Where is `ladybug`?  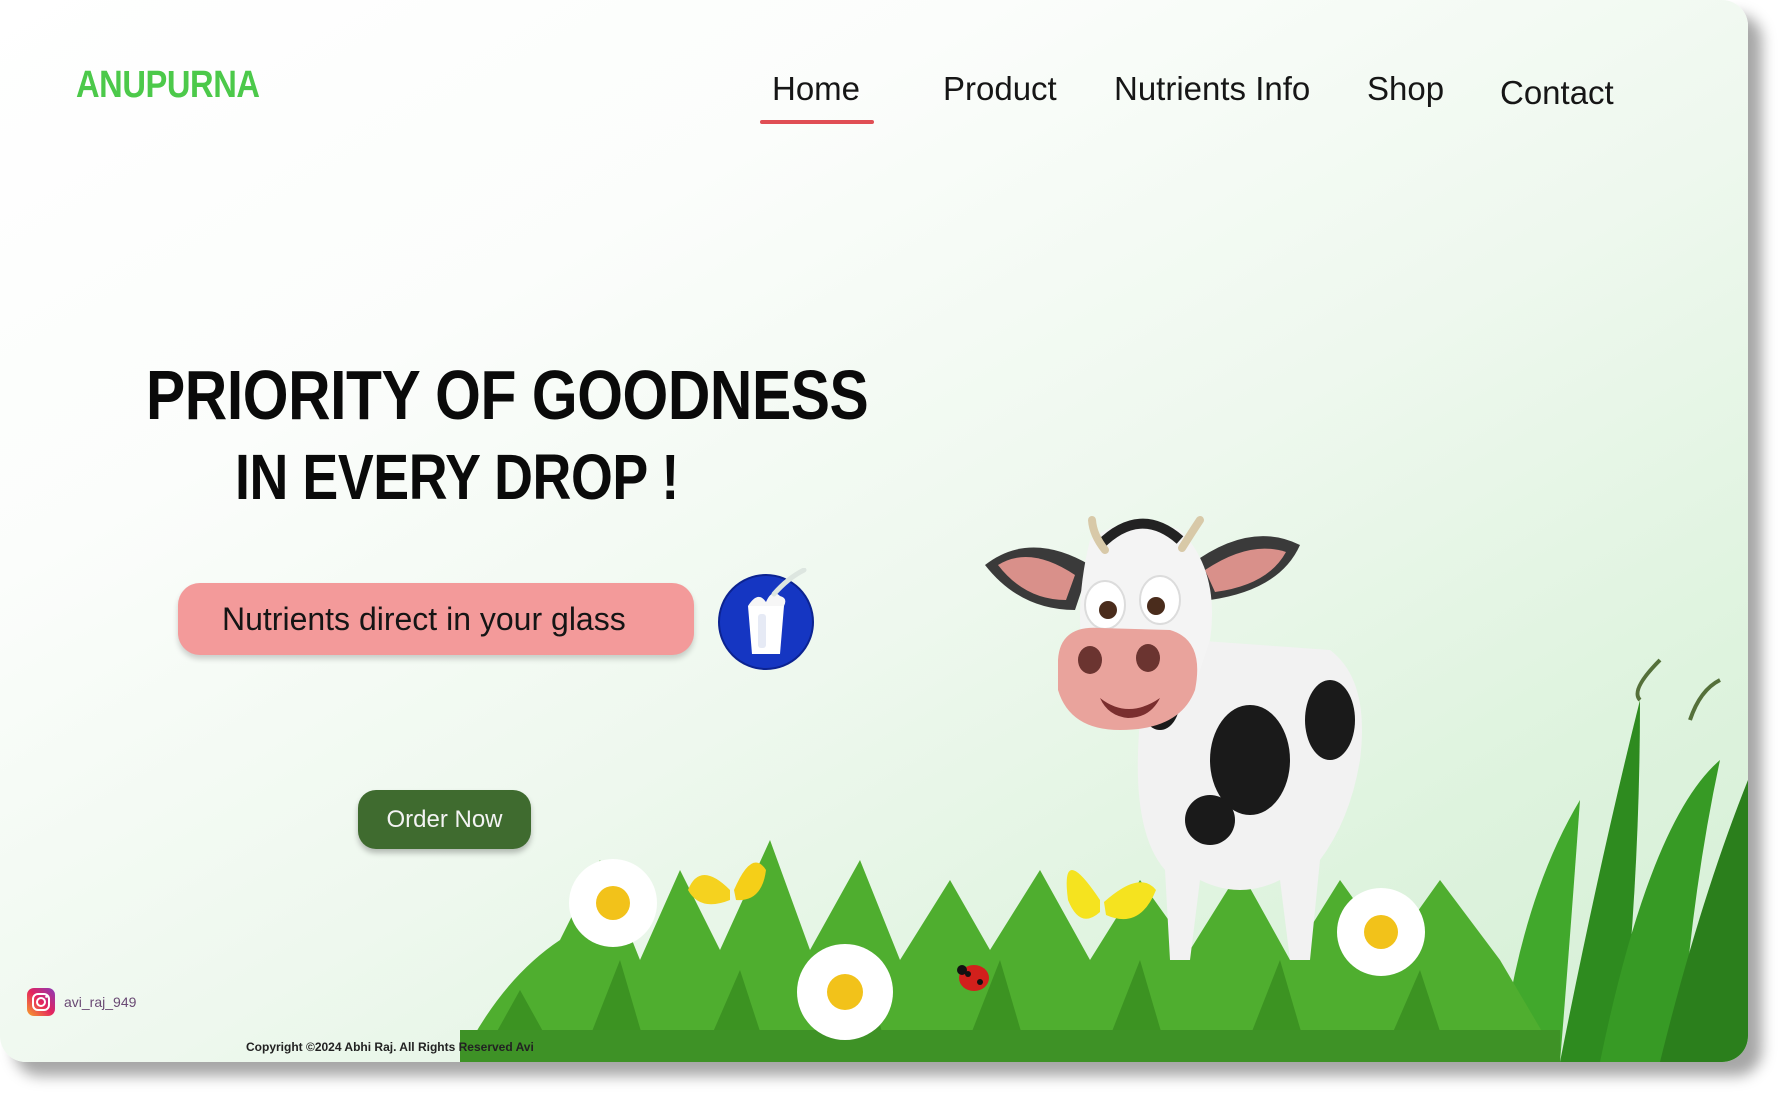 ladybug is located at coordinates (973, 978).